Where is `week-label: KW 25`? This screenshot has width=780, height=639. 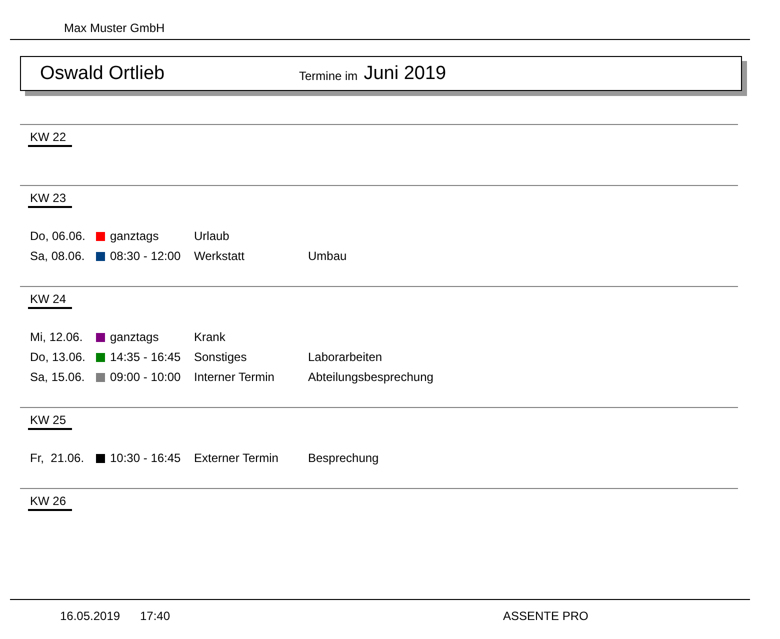
week-label: KW 25 is located at coordinates (50, 421).